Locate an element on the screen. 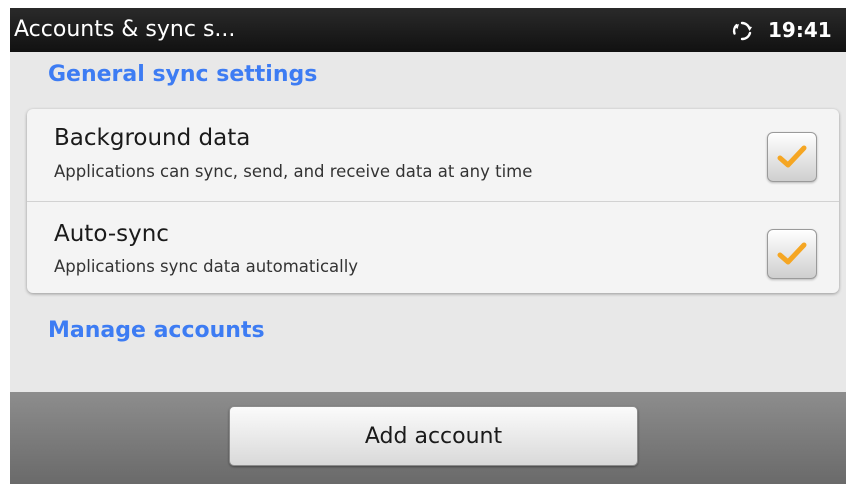 The image size is (846, 484). sync-icon is located at coordinates (742, 31).